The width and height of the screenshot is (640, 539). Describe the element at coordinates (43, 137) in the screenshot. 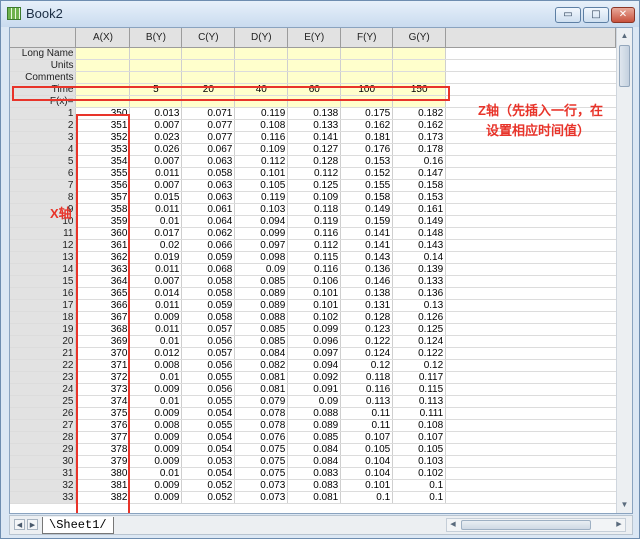

I see `row-number: 3` at that location.